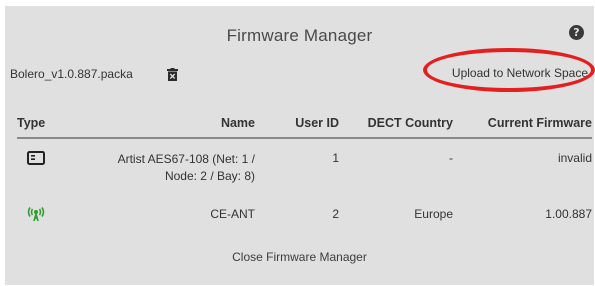  Describe the element at coordinates (297, 125) in the screenshot. I see `column-header-user-id: User ID` at that location.